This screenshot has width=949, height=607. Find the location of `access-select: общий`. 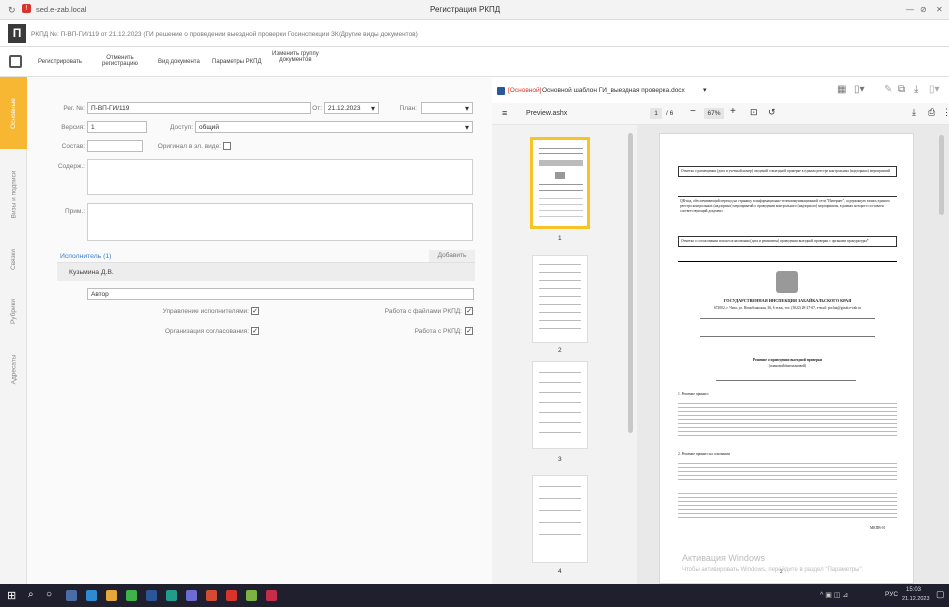

access-select: общий is located at coordinates (334, 127).